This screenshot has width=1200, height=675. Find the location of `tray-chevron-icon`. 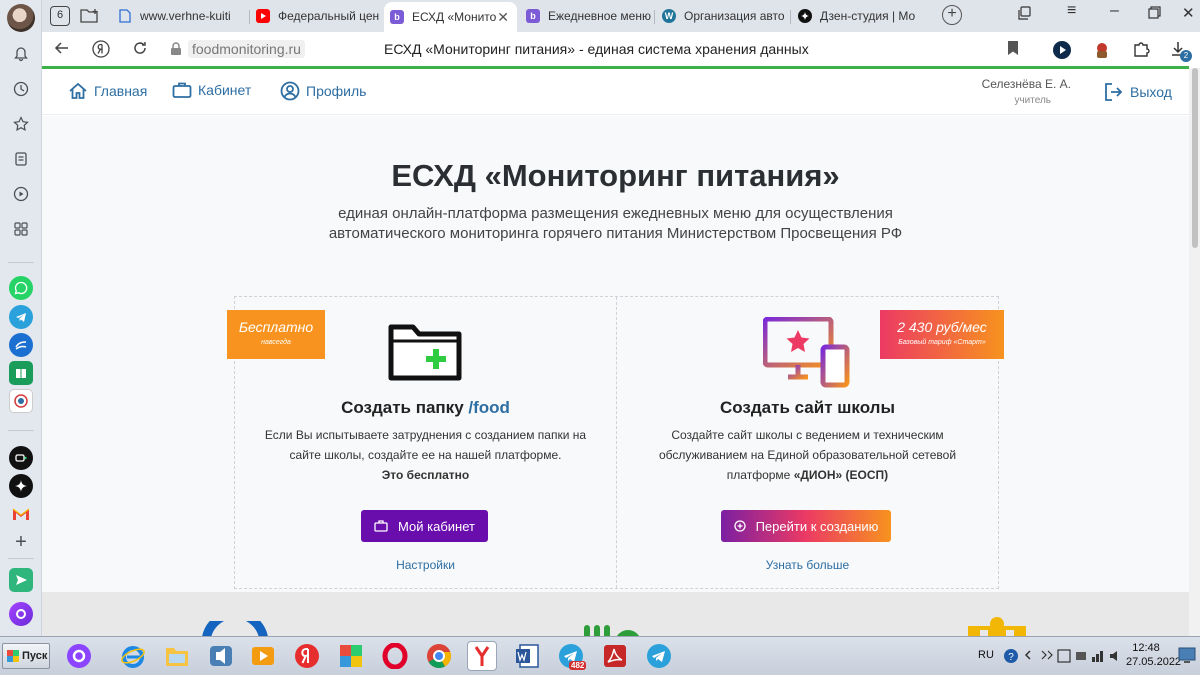

tray-chevron-icon is located at coordinates (1028, 656).